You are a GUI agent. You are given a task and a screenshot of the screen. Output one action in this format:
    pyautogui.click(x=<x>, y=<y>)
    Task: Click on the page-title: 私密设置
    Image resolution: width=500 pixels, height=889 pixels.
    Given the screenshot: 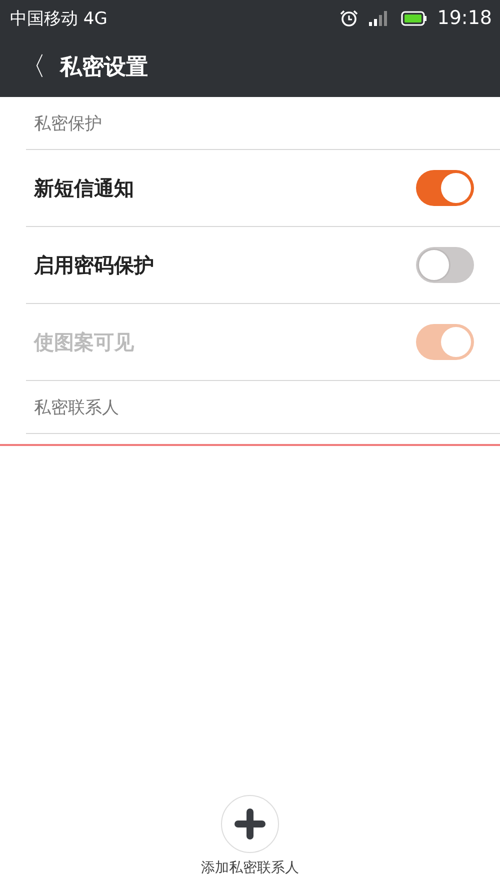 What is the action you would take?
    pyautogui.click(x=104, y=68)
    